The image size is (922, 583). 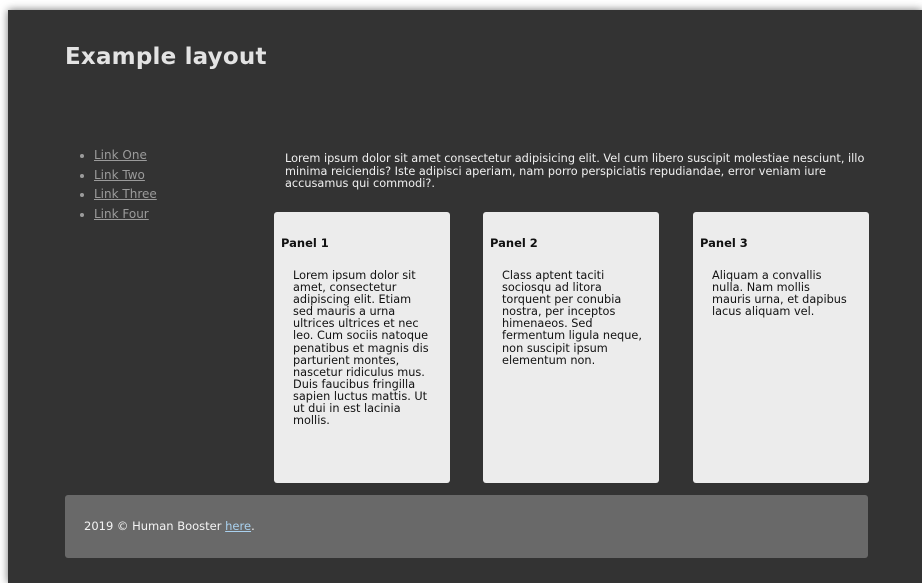 What do you see at coordinates (120, 155) in the screenshot?
I see `nav-link-one: Link One` at bounding box center [120, 155].